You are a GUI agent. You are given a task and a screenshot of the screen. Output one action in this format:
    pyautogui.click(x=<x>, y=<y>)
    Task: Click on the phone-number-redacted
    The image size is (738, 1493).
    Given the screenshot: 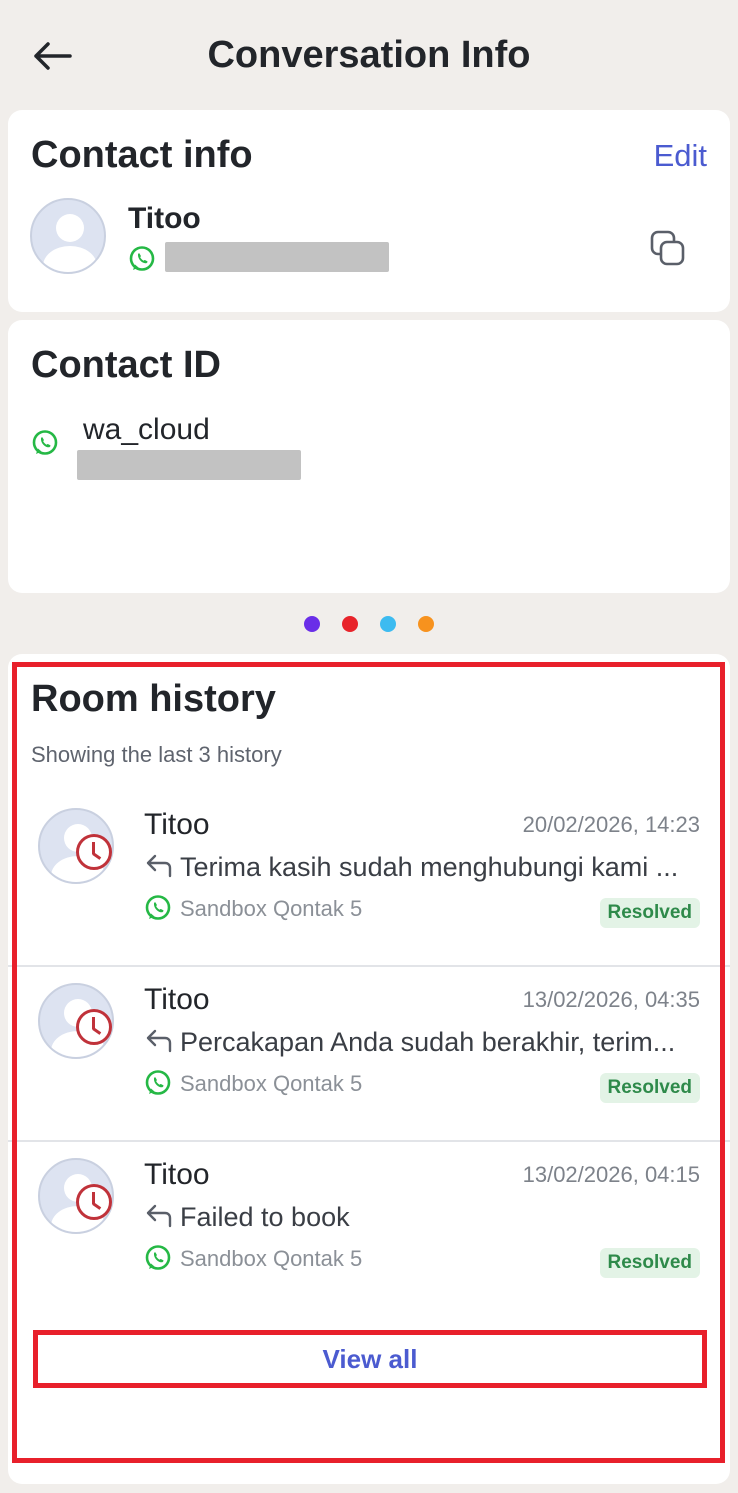 What is the action you would take?
    pyautogui.click(x=277, y=257)
    